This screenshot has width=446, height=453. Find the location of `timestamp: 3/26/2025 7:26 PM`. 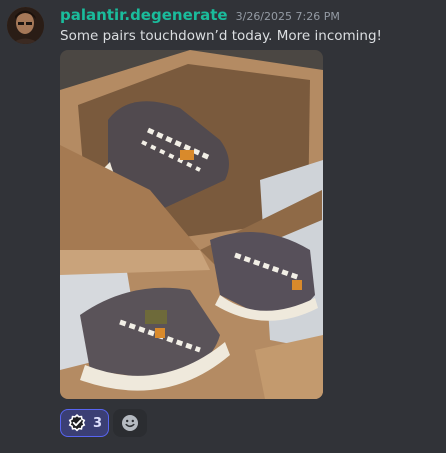

timestamp: 3/26/2025 7:26 PM is located at coordinates (287, 16).